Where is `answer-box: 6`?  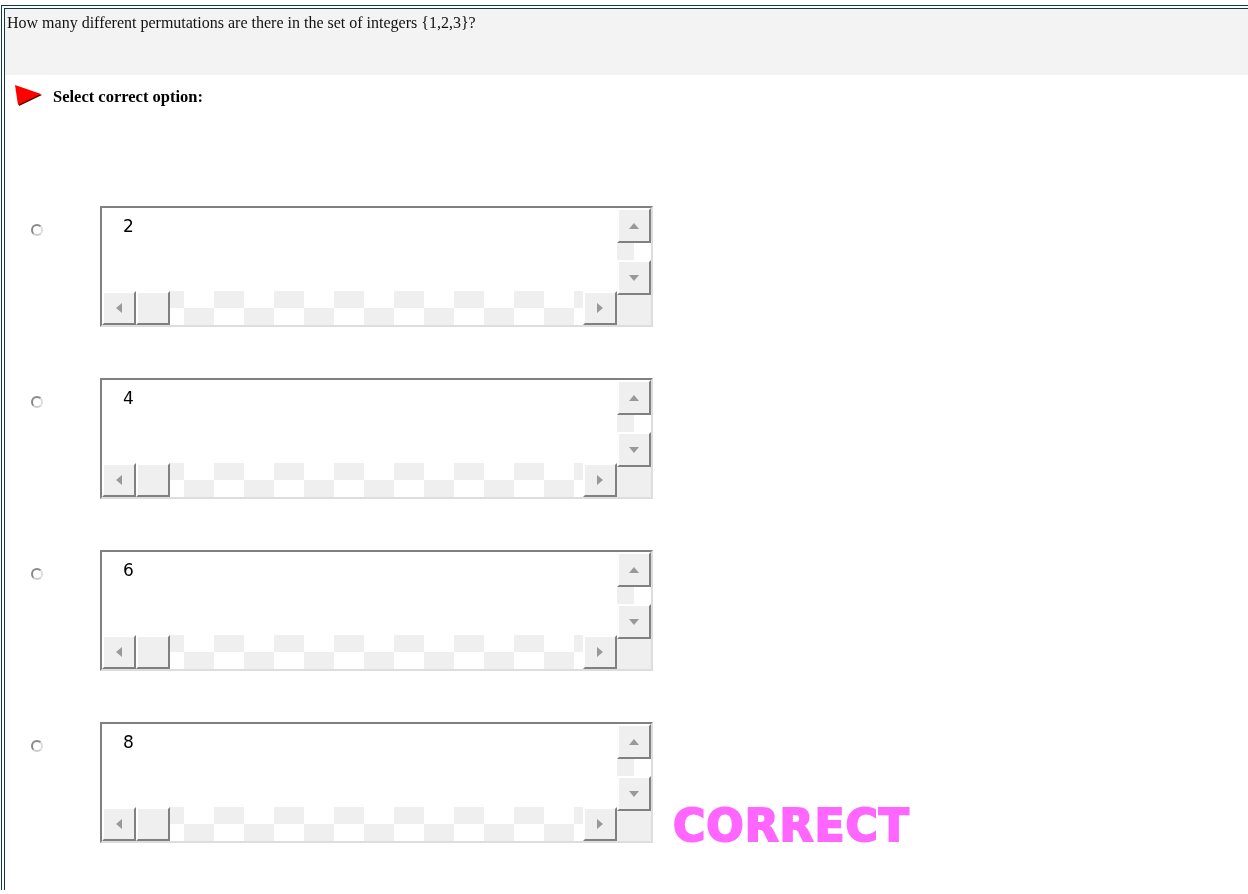
answer-box: 6 is located at coordinates (376, 610).